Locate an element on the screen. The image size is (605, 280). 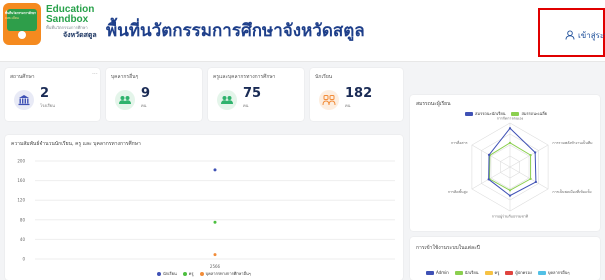
legend-label: สมรรถนะนักเรียน is located at coordinates (490, 113).